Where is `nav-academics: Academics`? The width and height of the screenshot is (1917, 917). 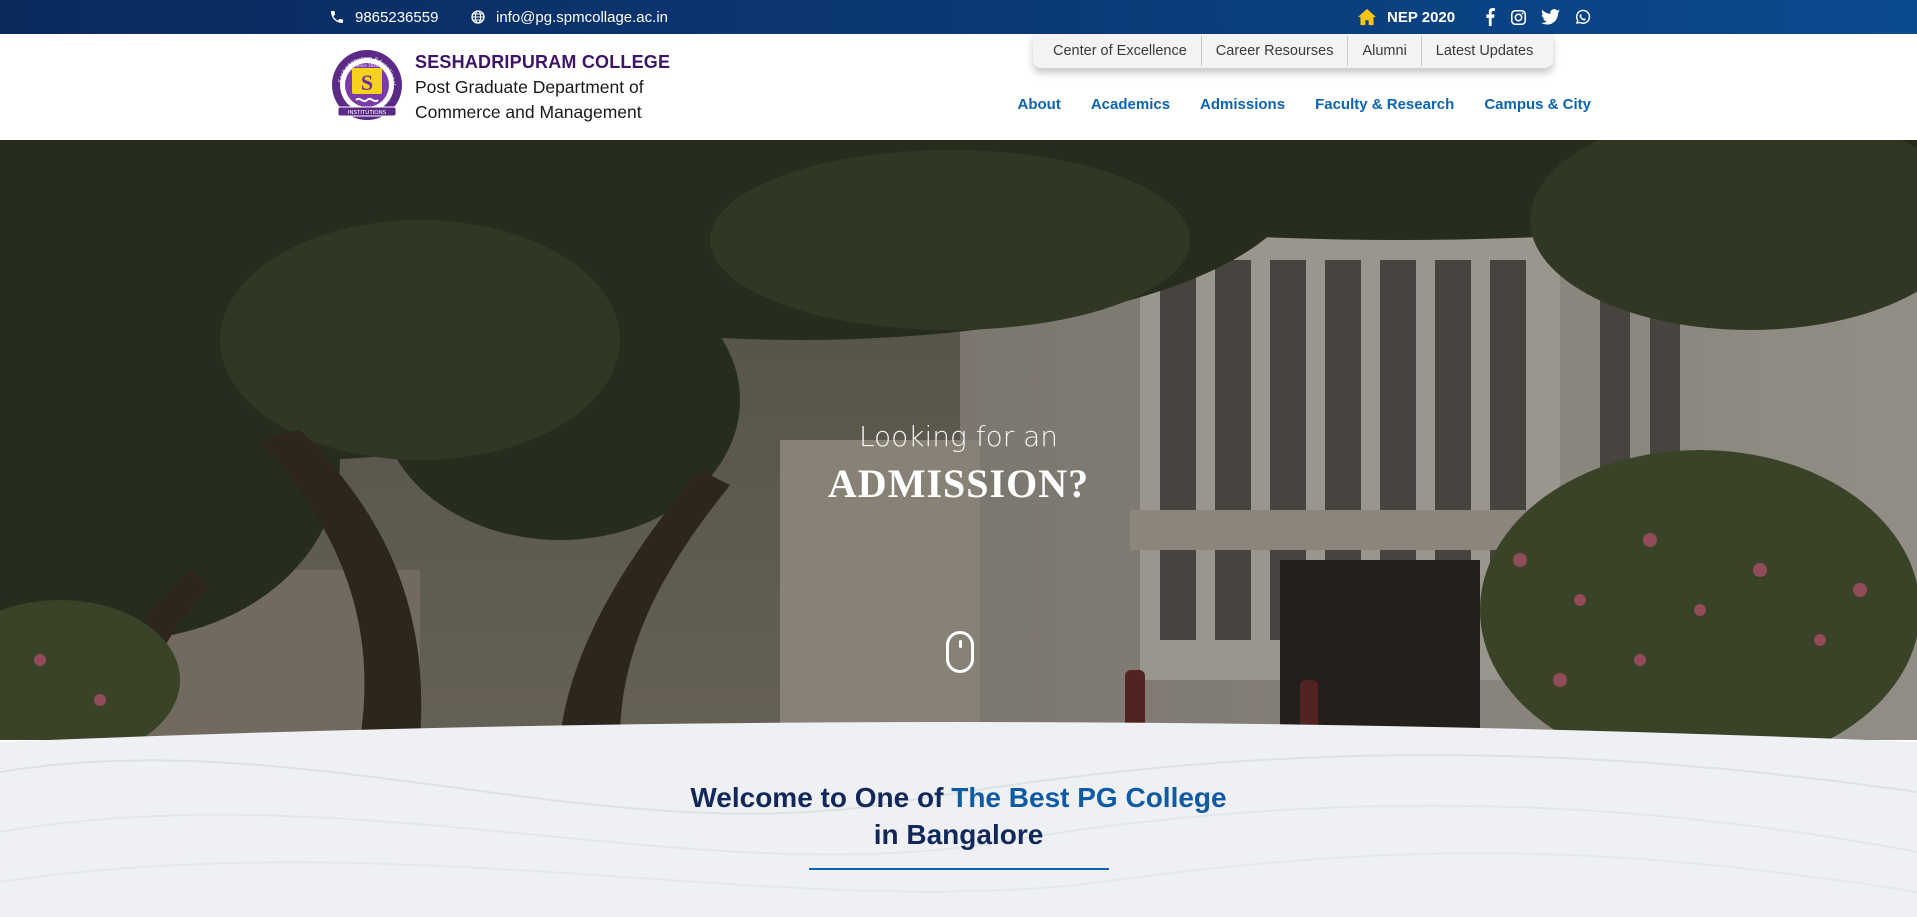
nav-academics: Academics is located at coordinates (1130, 104).